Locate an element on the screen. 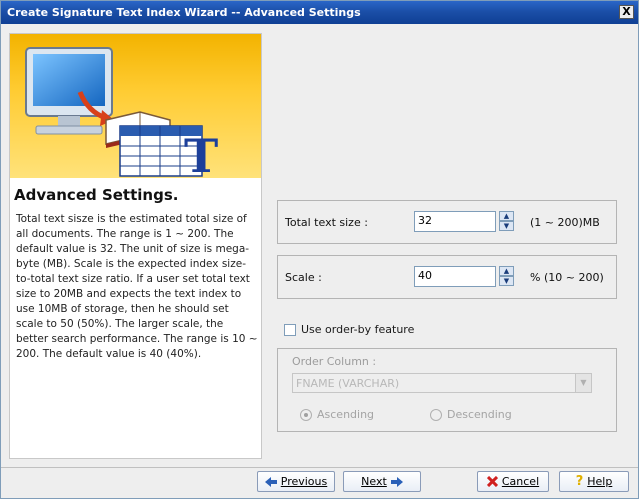 Image resolution: width=639 pixels, height=499 pixels. previous-button: Previous is located at coordinates (296, 481).